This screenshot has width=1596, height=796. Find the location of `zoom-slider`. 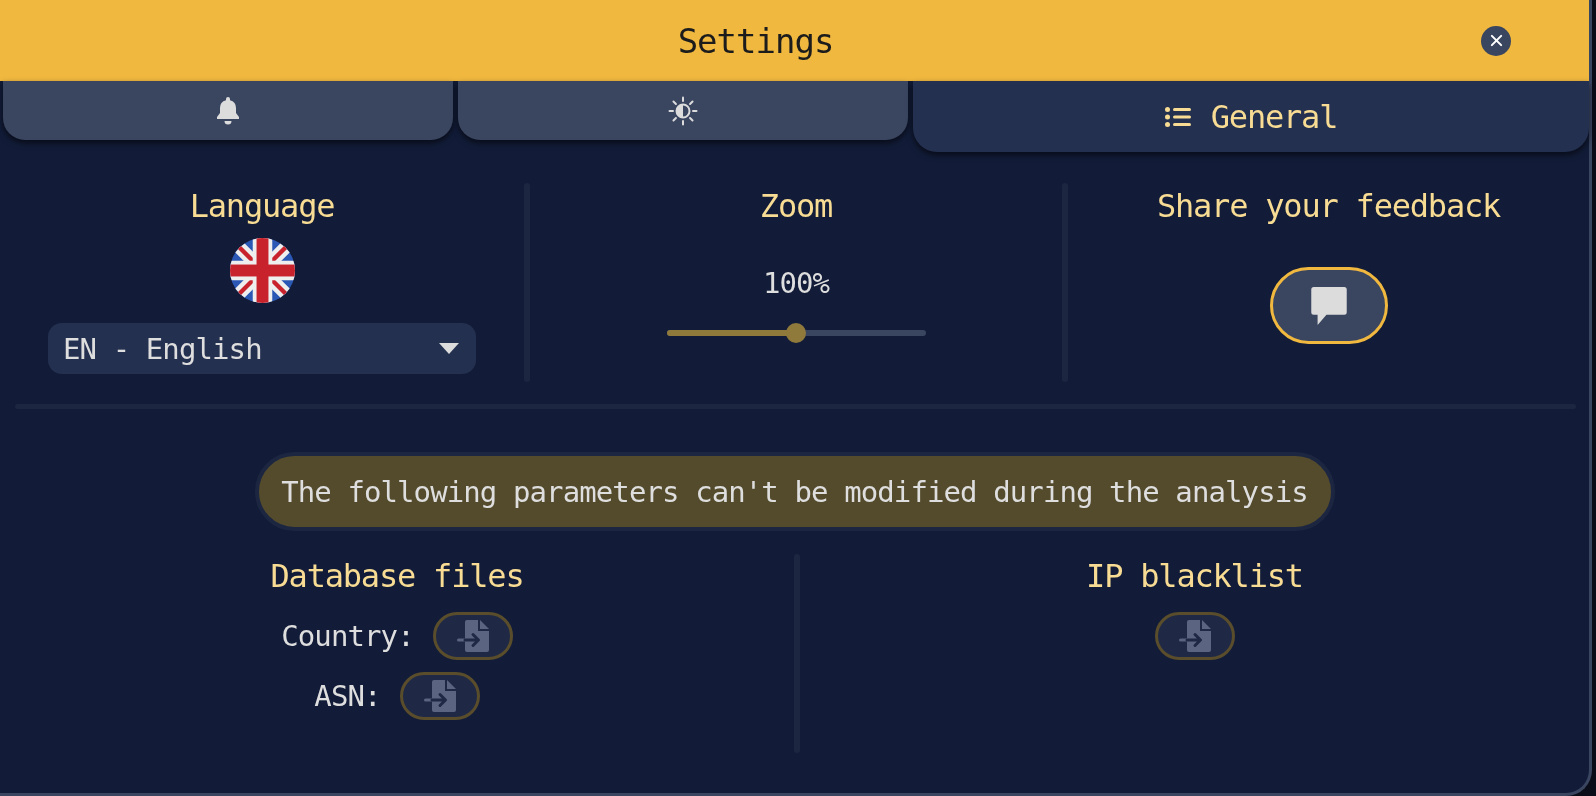

zoom-slider is located at coordinates (796, 333).